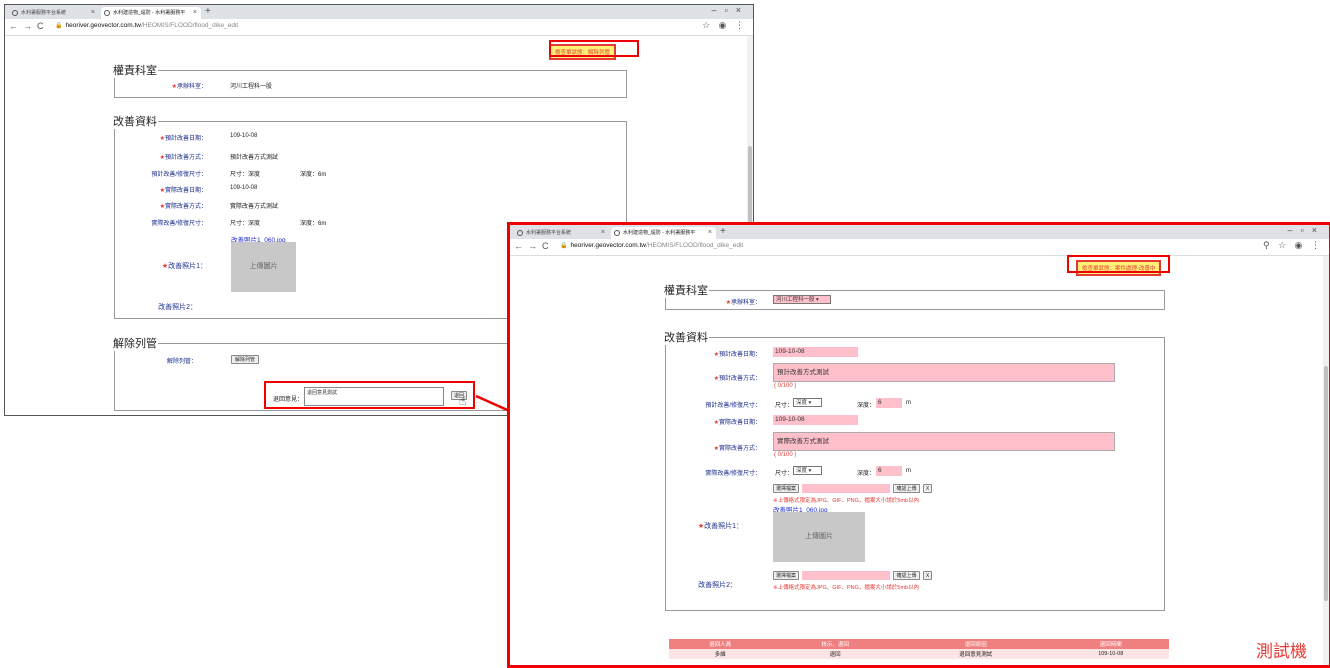 Image resolution: width=1330 pixels, height=668 pixels. I want to click on photo2-label: 改善照片2：, so click(717, 585).